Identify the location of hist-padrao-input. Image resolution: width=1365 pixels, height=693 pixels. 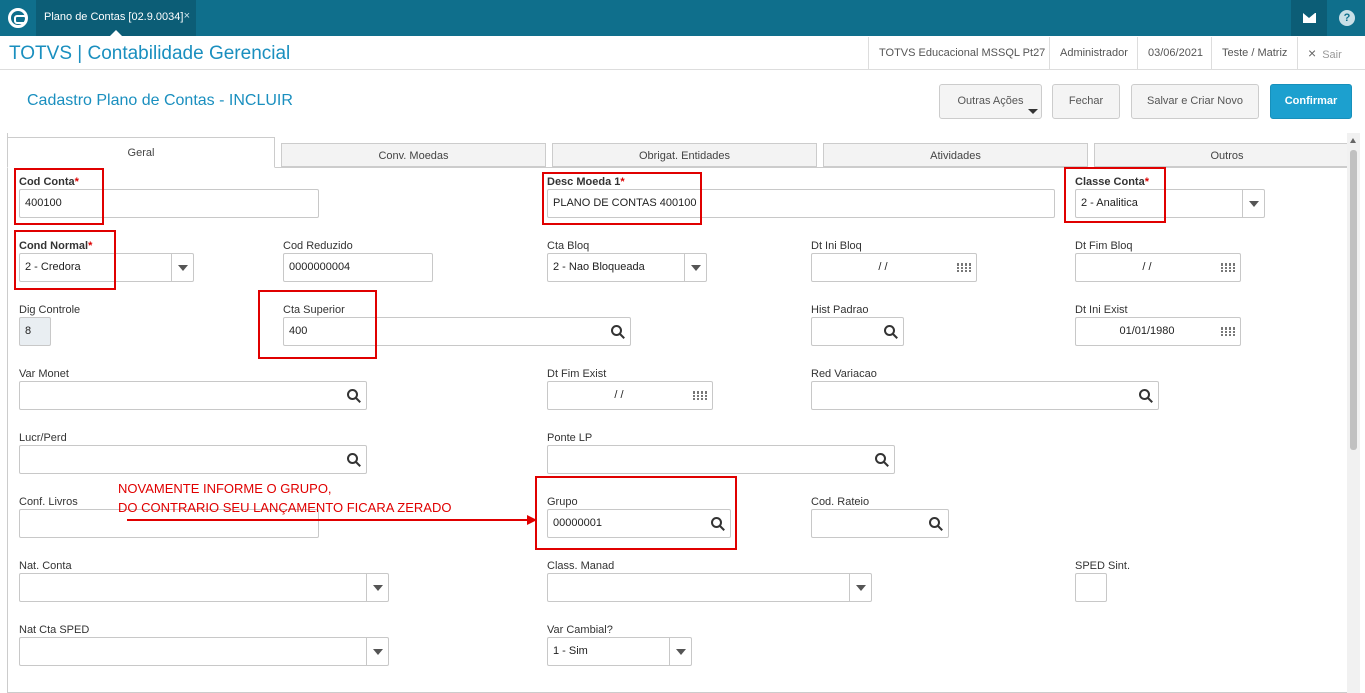
(857, 331).